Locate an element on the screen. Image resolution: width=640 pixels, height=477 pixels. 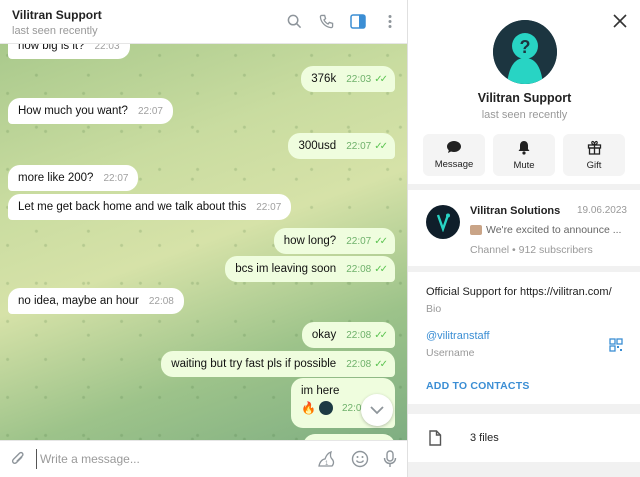
message-time: 22:0 is located at coordinates (351, 408).